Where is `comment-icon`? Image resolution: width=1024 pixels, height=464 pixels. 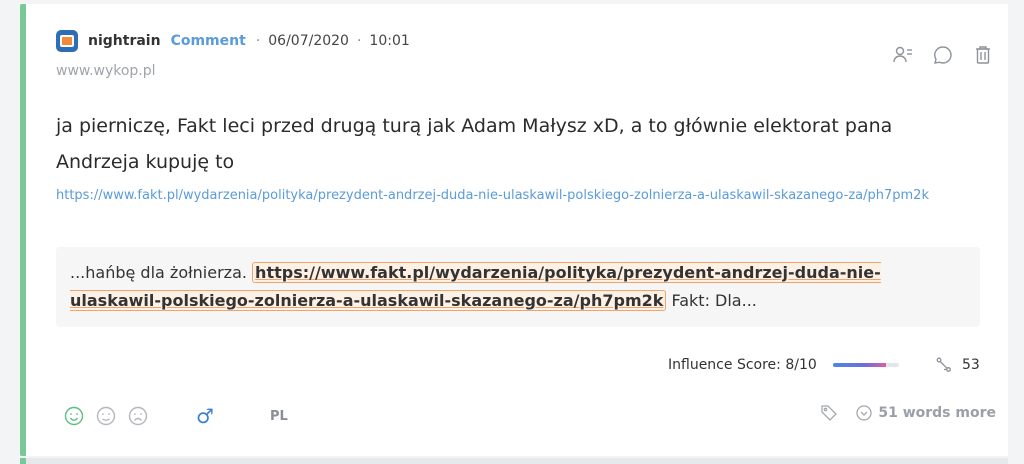 comment-icon is located at coordinates (943, 55).